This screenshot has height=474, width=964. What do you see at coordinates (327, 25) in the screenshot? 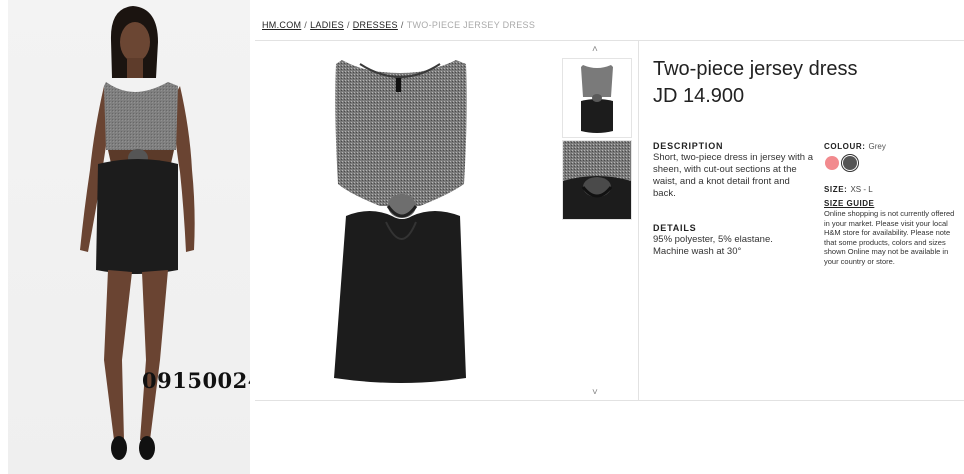
I see `breadcrumb-ladies: LADIES` at bounding box center [327, 25].